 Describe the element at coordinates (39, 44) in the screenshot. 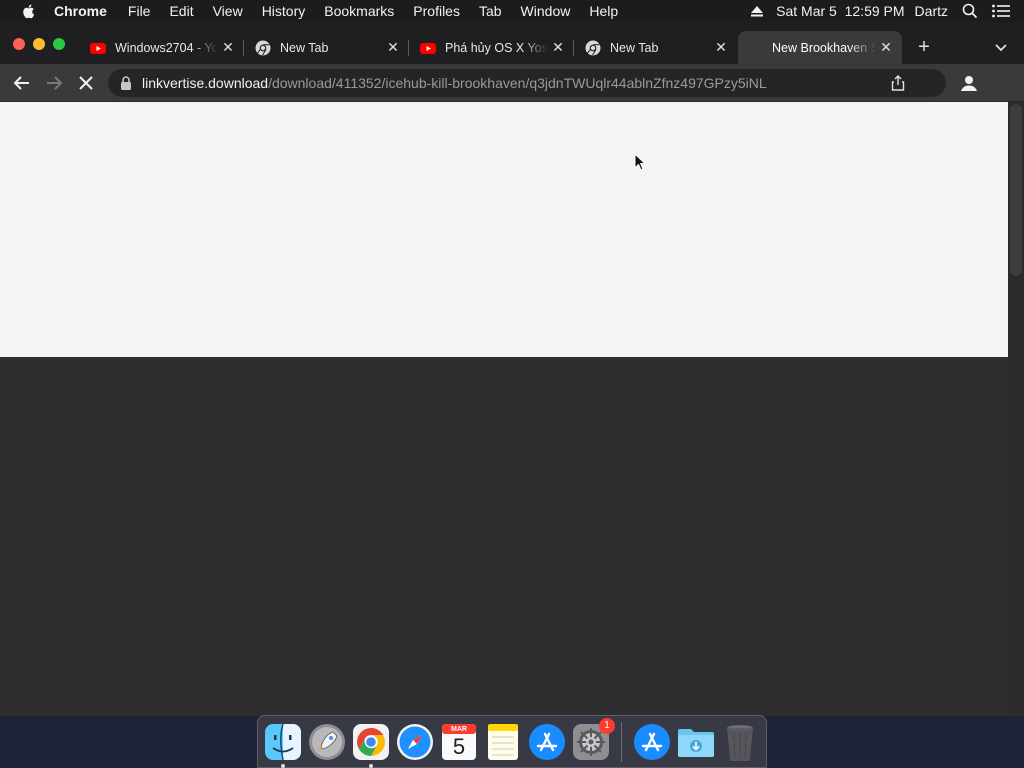

I see `minimize-window-button` at that location.